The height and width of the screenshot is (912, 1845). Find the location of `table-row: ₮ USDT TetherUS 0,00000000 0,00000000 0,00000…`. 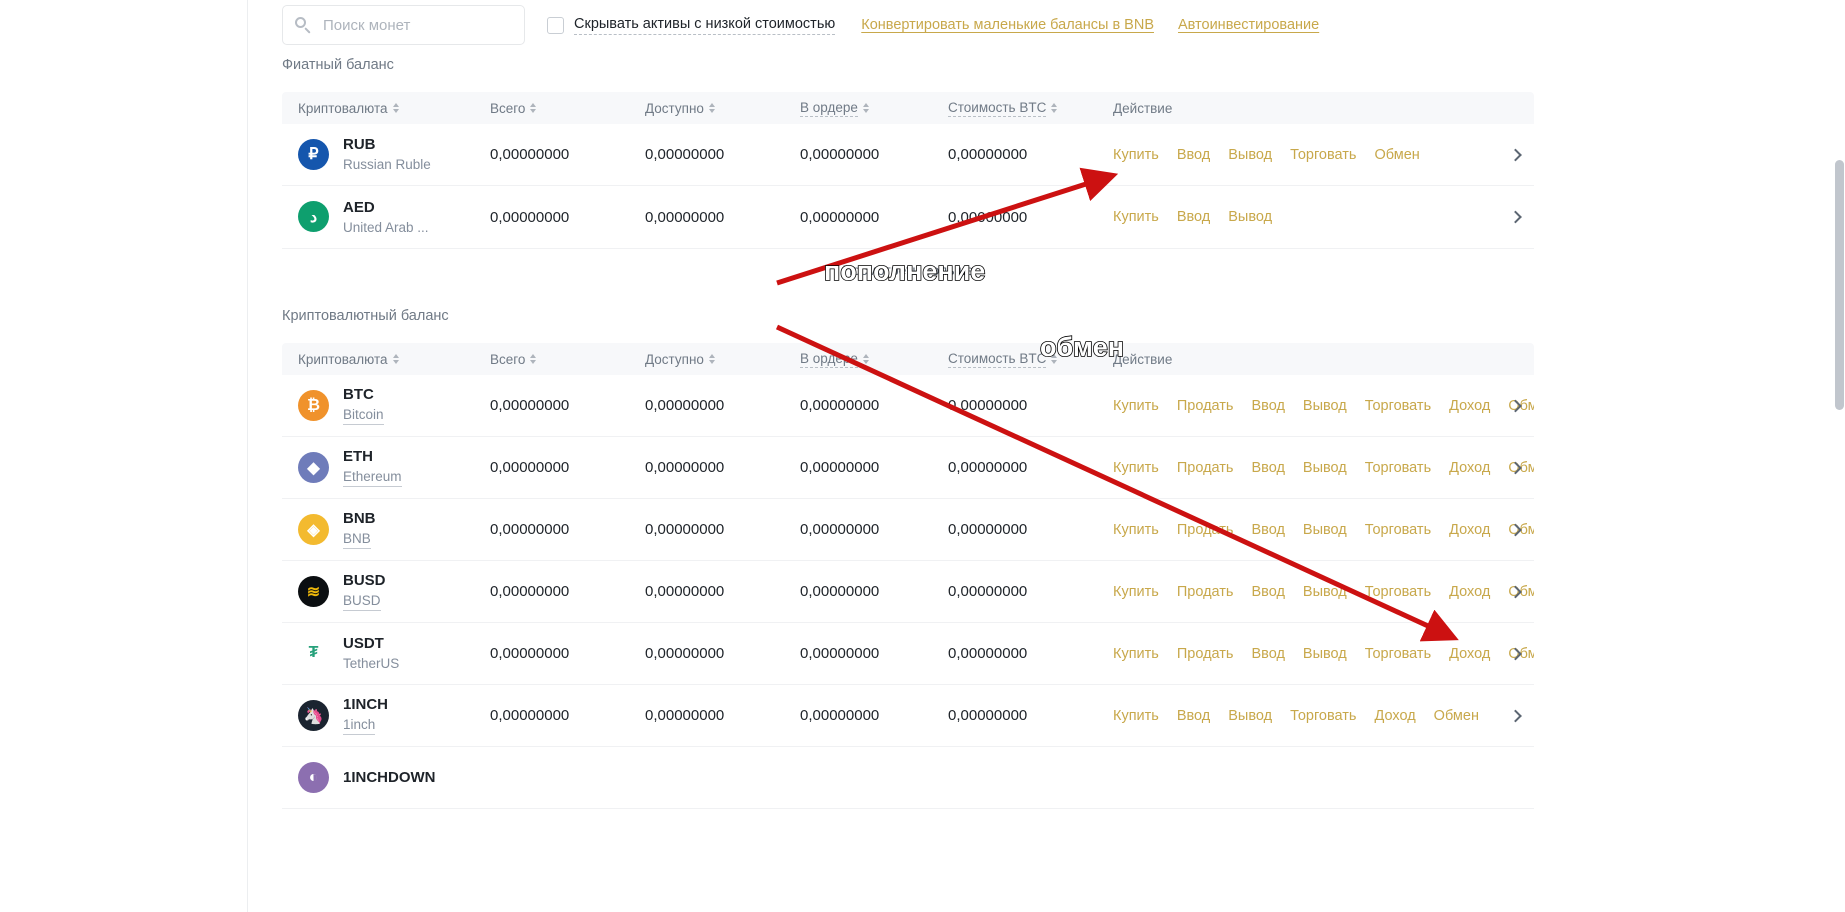

table-row: ₮ USDT TetherUS 0,00000000 0,00000000 0,00000… is located at coordinates (908, 654).